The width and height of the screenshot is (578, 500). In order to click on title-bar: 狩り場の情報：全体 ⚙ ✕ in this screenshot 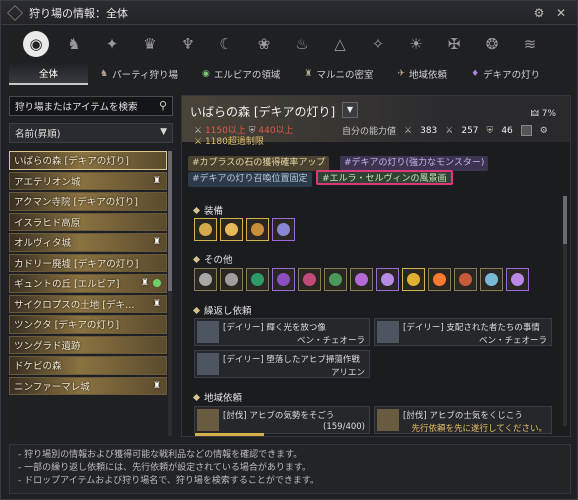, I will do `click(289, 13)`.